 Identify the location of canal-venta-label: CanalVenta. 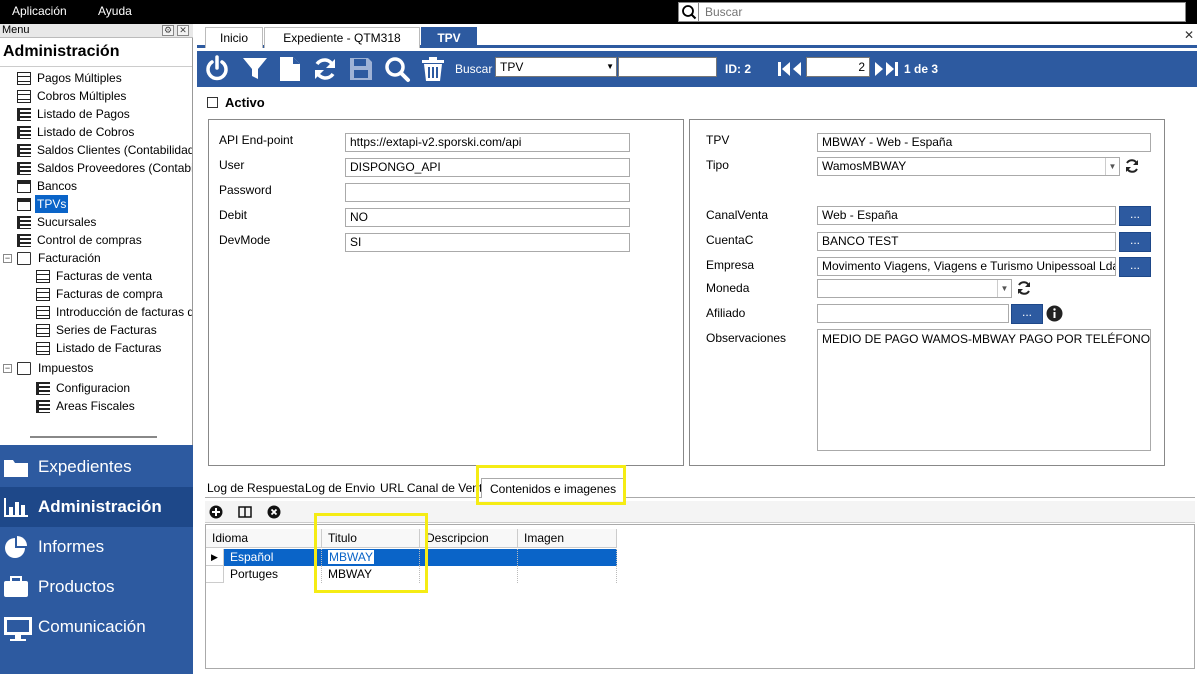
(737, 215).